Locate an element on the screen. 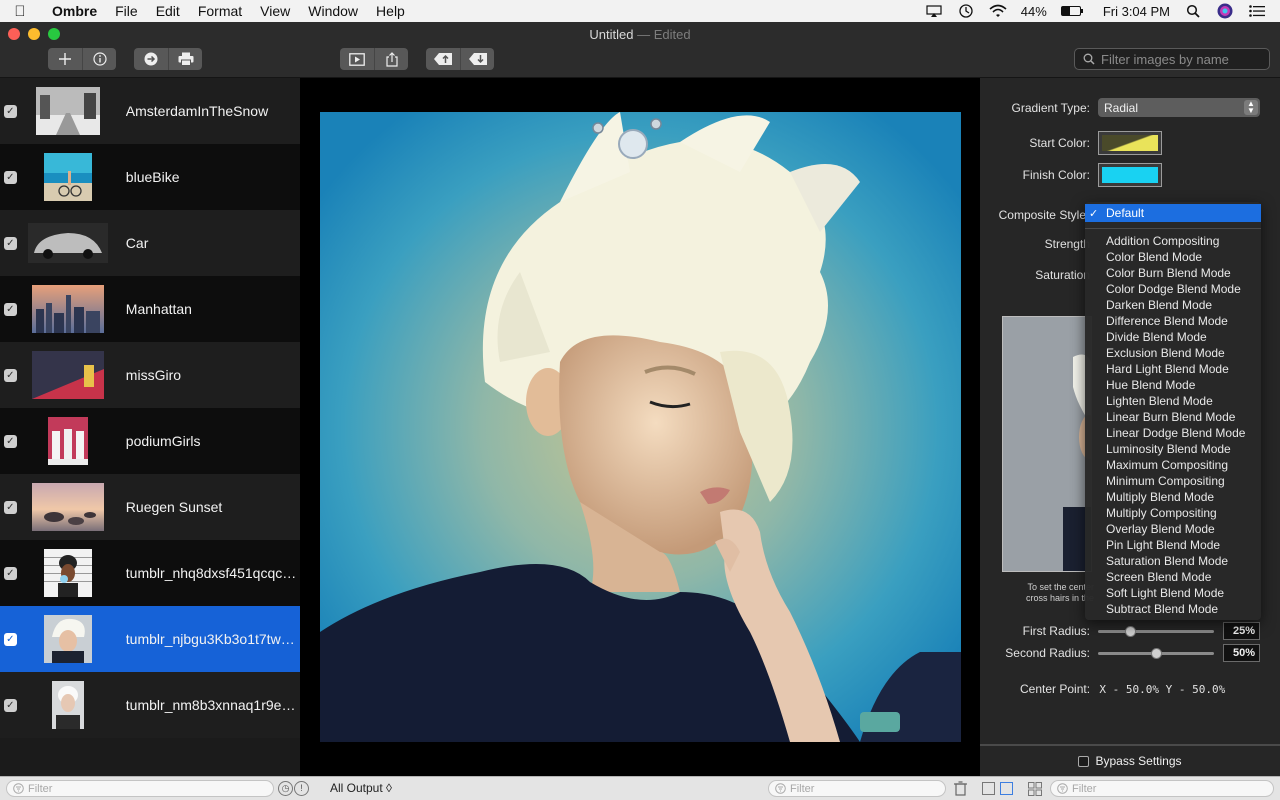 The width and height of the screenshot is (1280, 800). slideshow-button is located at coordinates (357, 59).